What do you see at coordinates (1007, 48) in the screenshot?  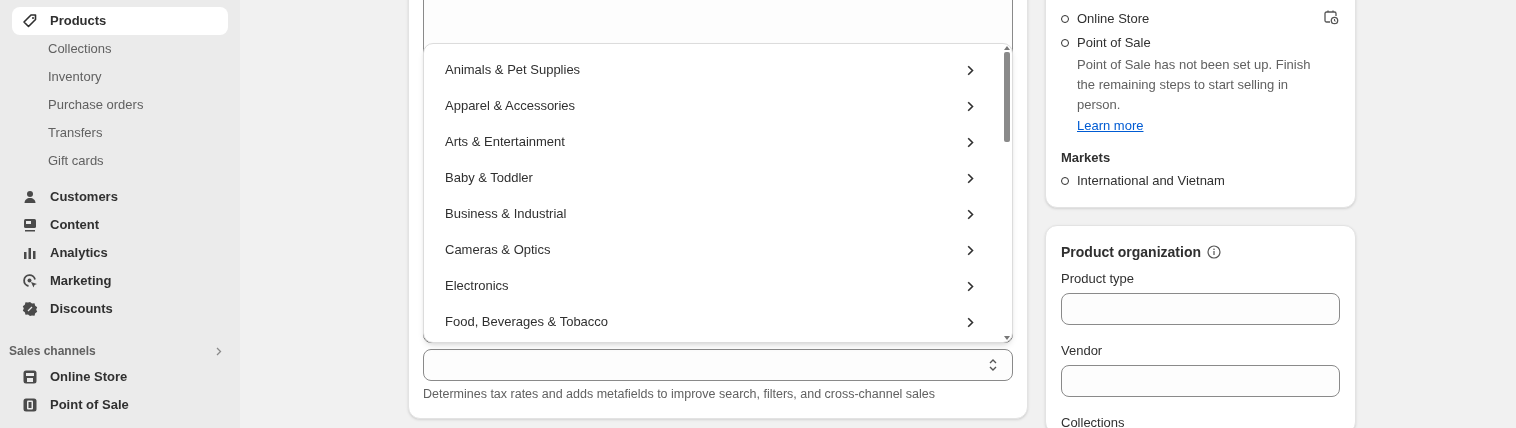 I see `scroll-up-icon` at bounding box center [1007, 48].